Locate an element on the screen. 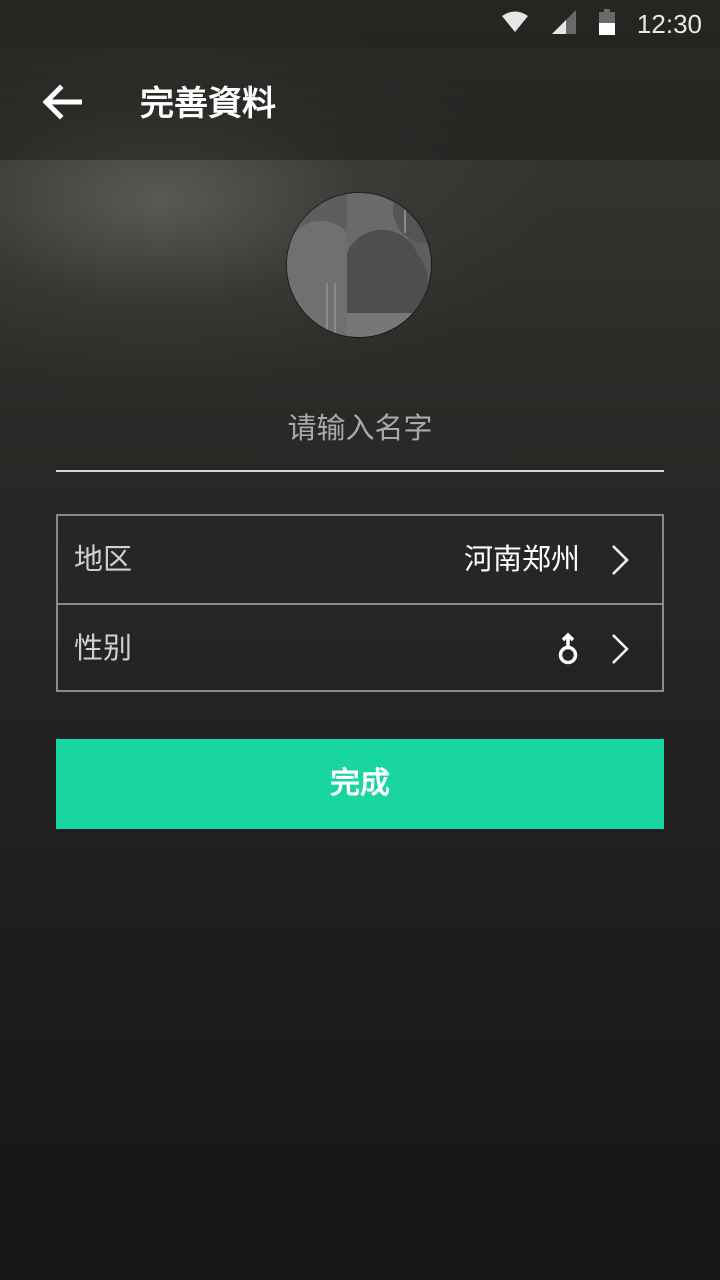 The image size is (720, 1280). done-button: 完成 is located at coordinates (360, 784).